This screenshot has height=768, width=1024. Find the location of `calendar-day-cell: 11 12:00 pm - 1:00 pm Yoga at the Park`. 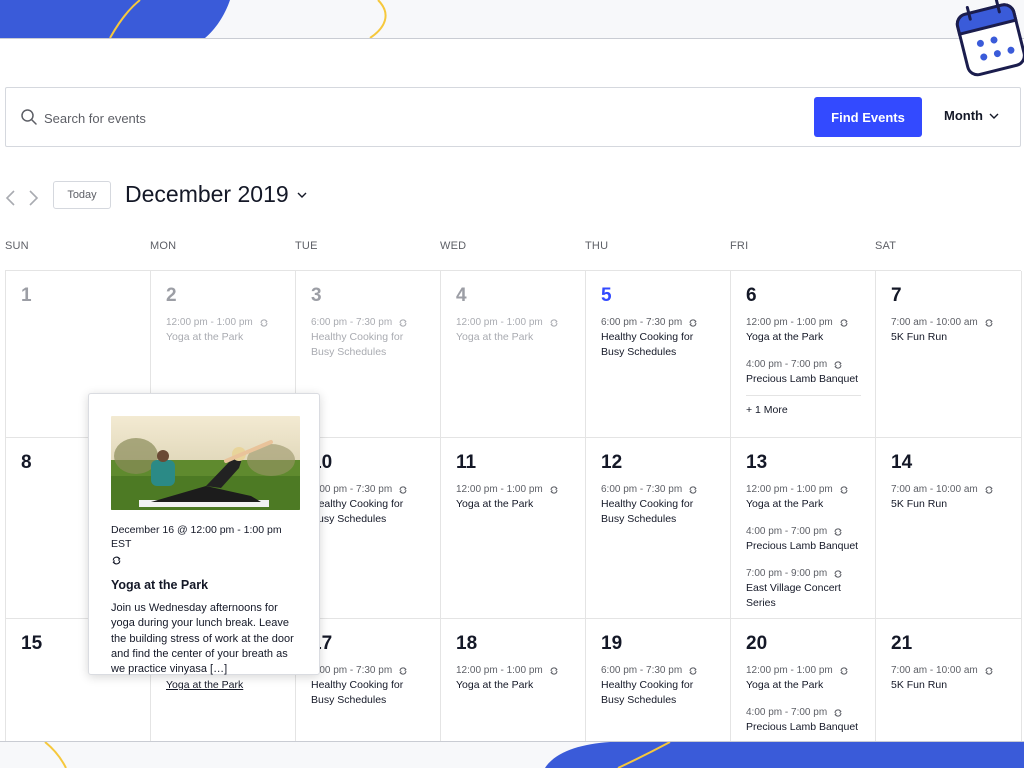

calendar-day-cell: 11 12:00 pm - 1:00 pm Yoga at the Park is located at coordinates (513, 528).